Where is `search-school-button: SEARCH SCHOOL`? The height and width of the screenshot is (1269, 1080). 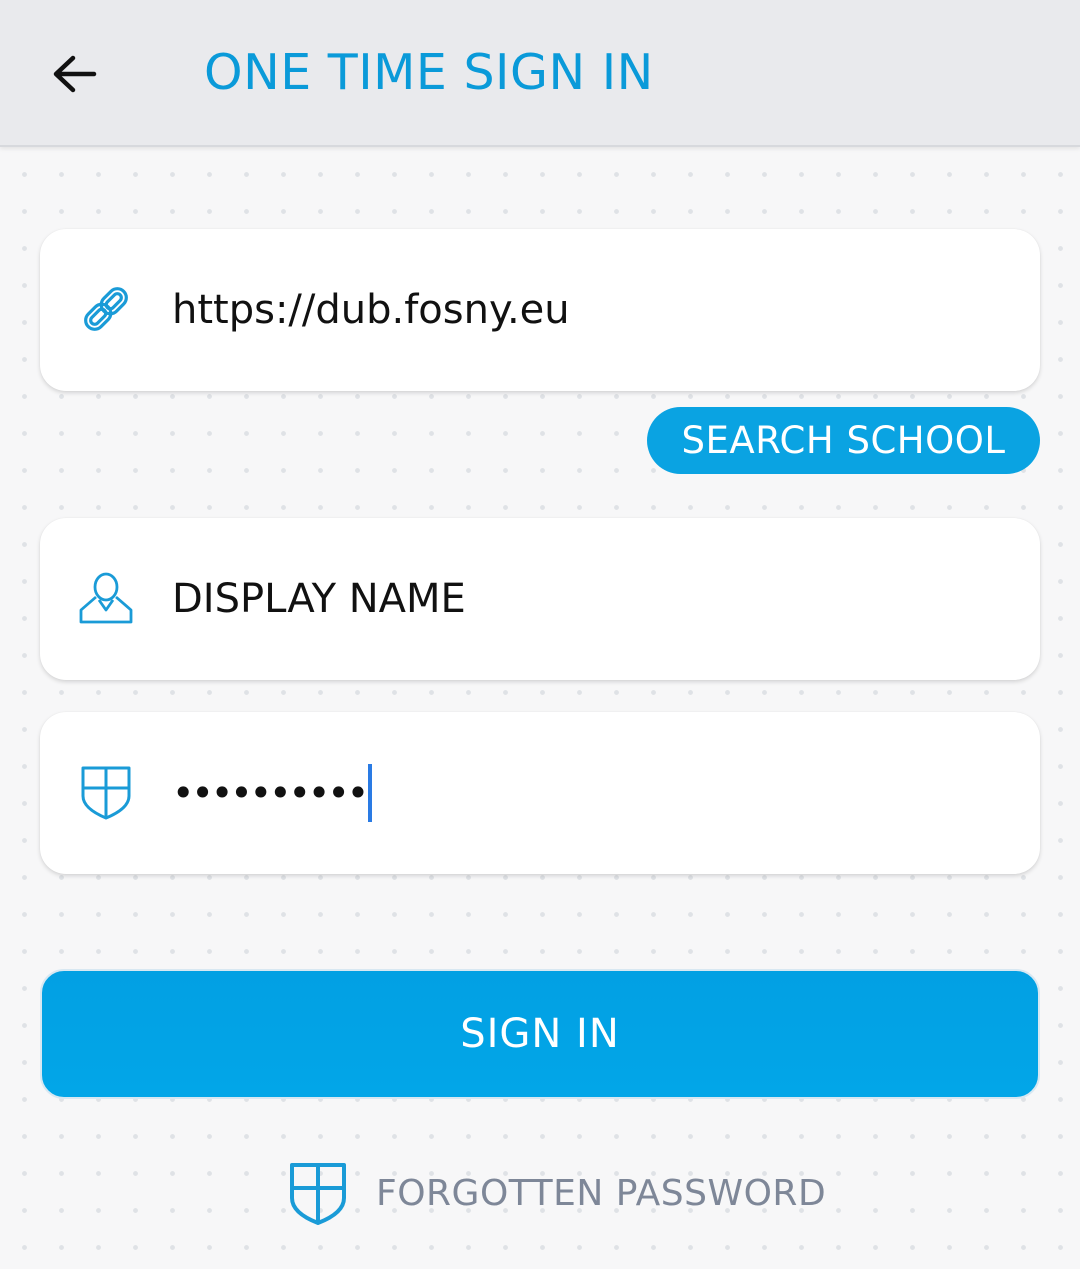 search-school-button: SEARCH SCHOOL is located at coordinates (843, 440).